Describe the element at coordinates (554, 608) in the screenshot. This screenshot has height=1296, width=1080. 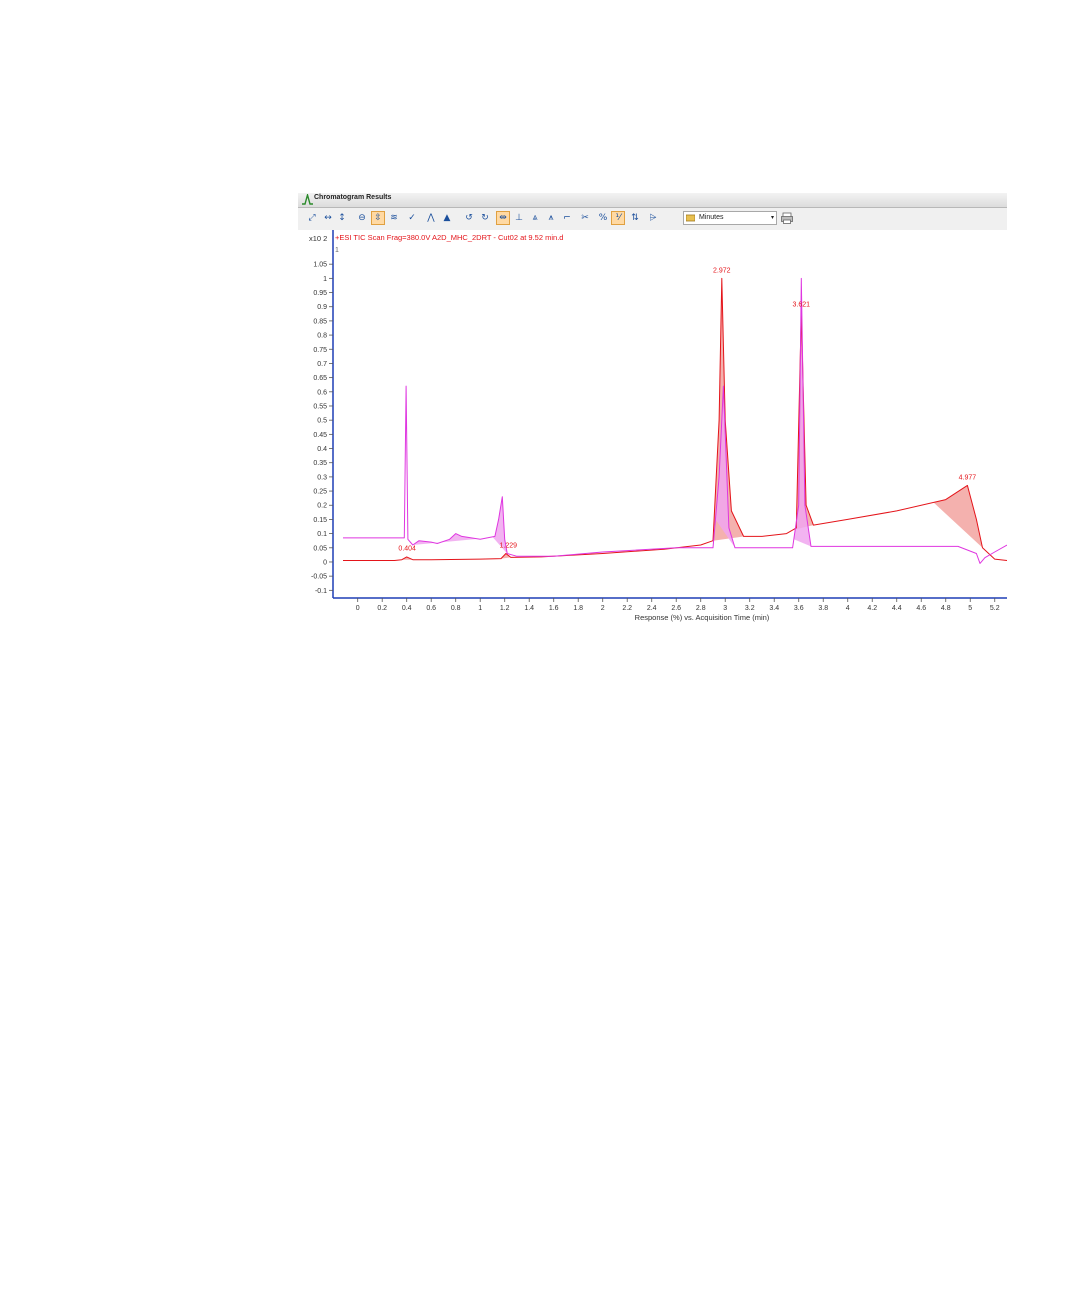
I see `x-tick-label: 1.6` at that location.